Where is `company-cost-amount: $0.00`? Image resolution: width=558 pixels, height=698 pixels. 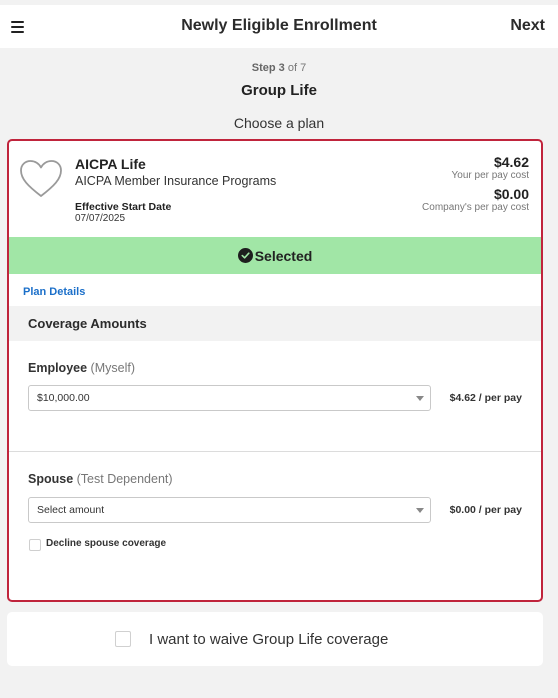 company-cost-amount: $0.00 is located at coordinates (511, 194).